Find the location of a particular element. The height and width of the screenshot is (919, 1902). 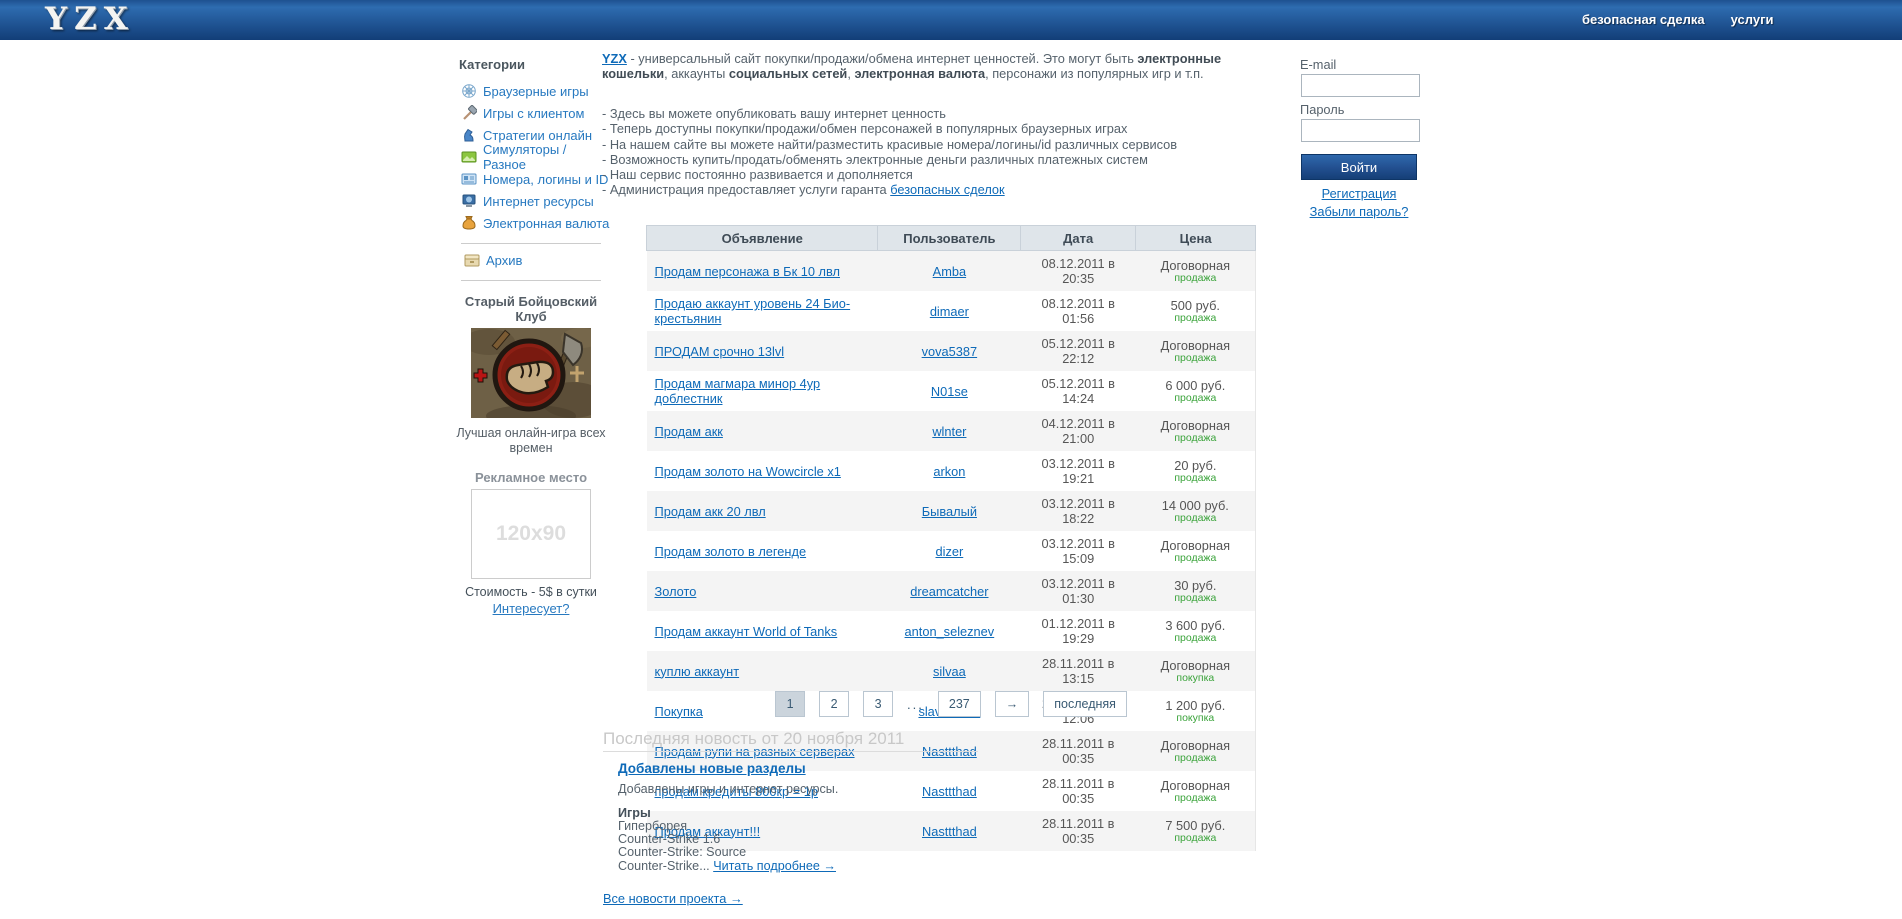

listing-date: 03.12.2011 в 01:30 is located at coordinates (1078, 591).